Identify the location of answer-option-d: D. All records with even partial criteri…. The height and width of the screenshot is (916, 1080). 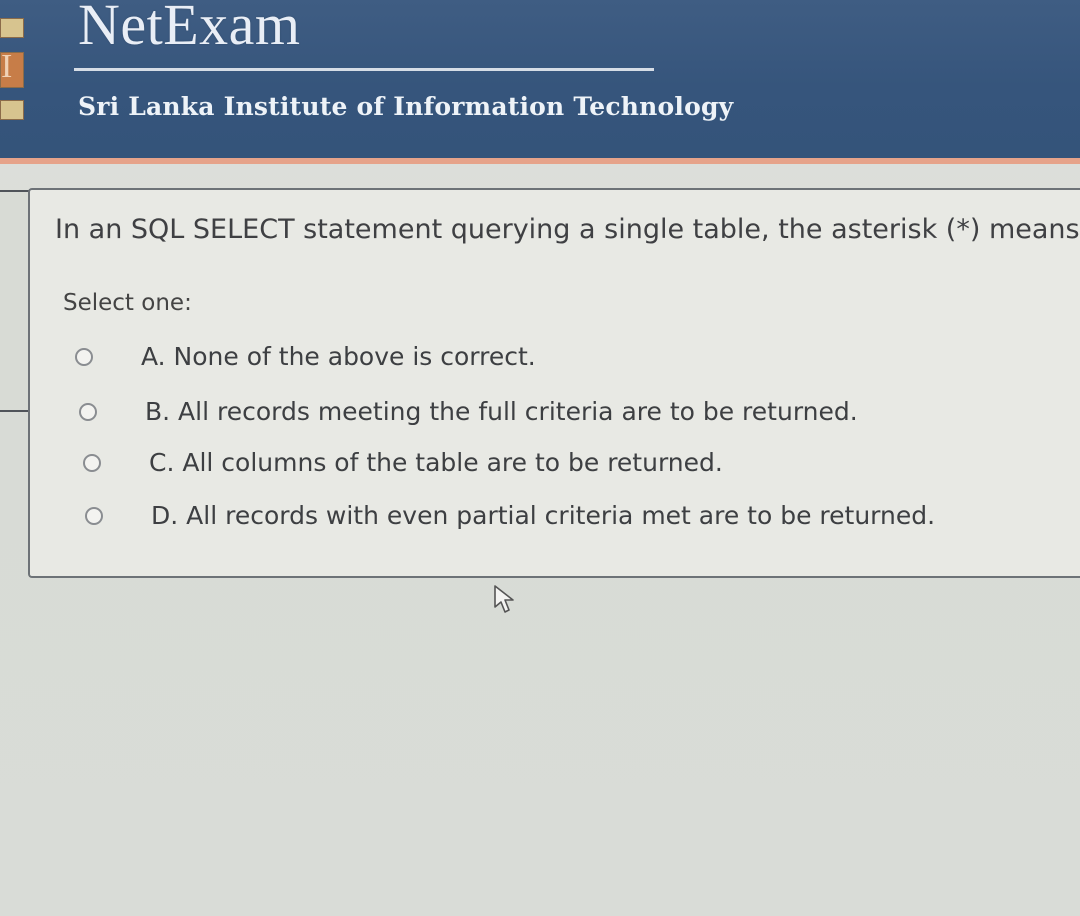
(510, 515).